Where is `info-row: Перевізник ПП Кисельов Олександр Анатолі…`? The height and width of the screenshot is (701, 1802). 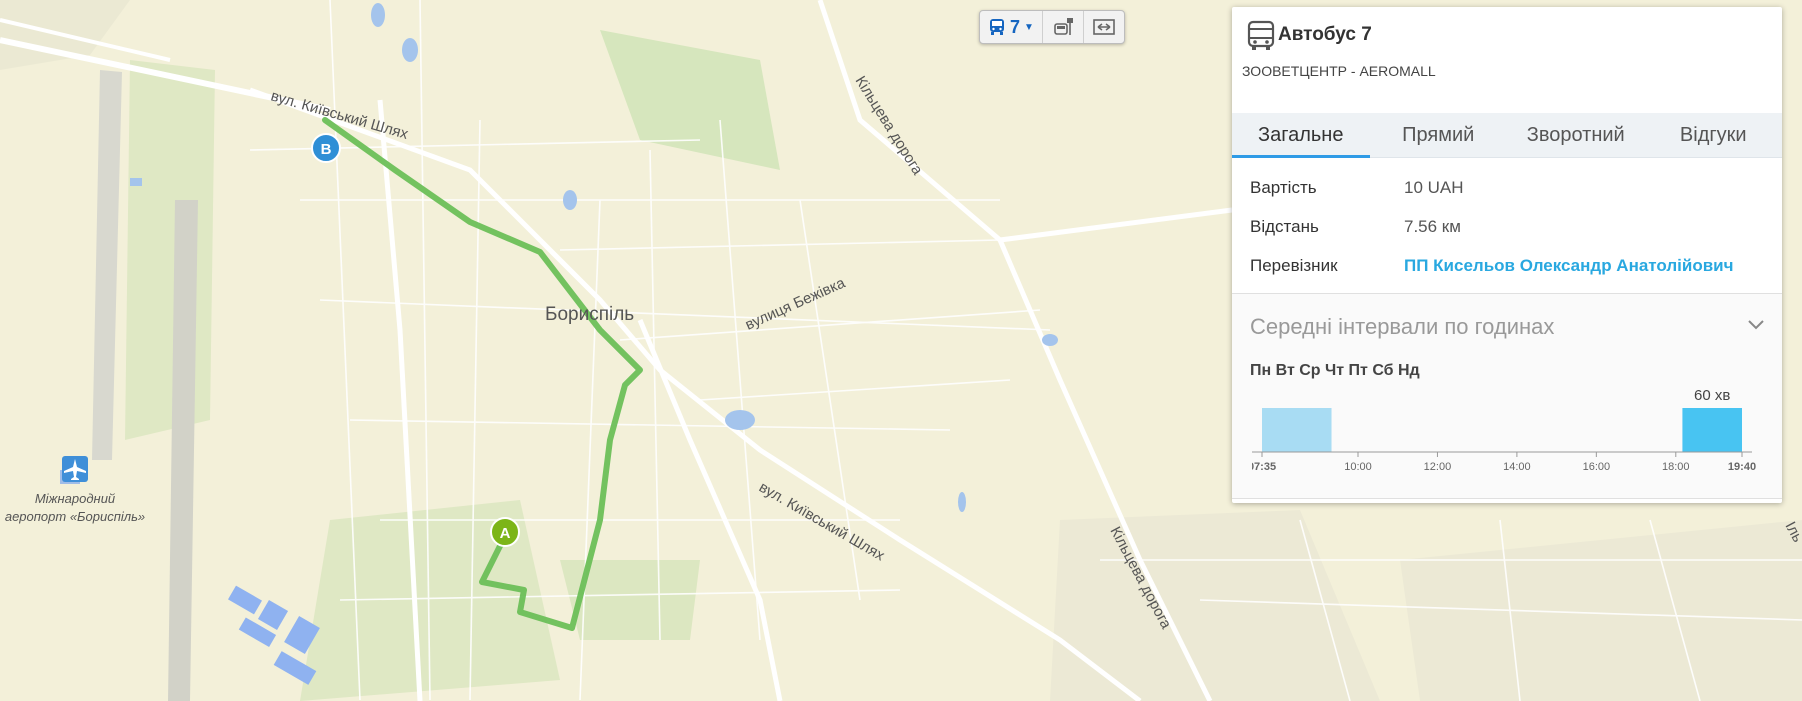 info-row: Перевізник ПП Кисельов Олександр Анатолі… is located at coordinates (1507, 265).